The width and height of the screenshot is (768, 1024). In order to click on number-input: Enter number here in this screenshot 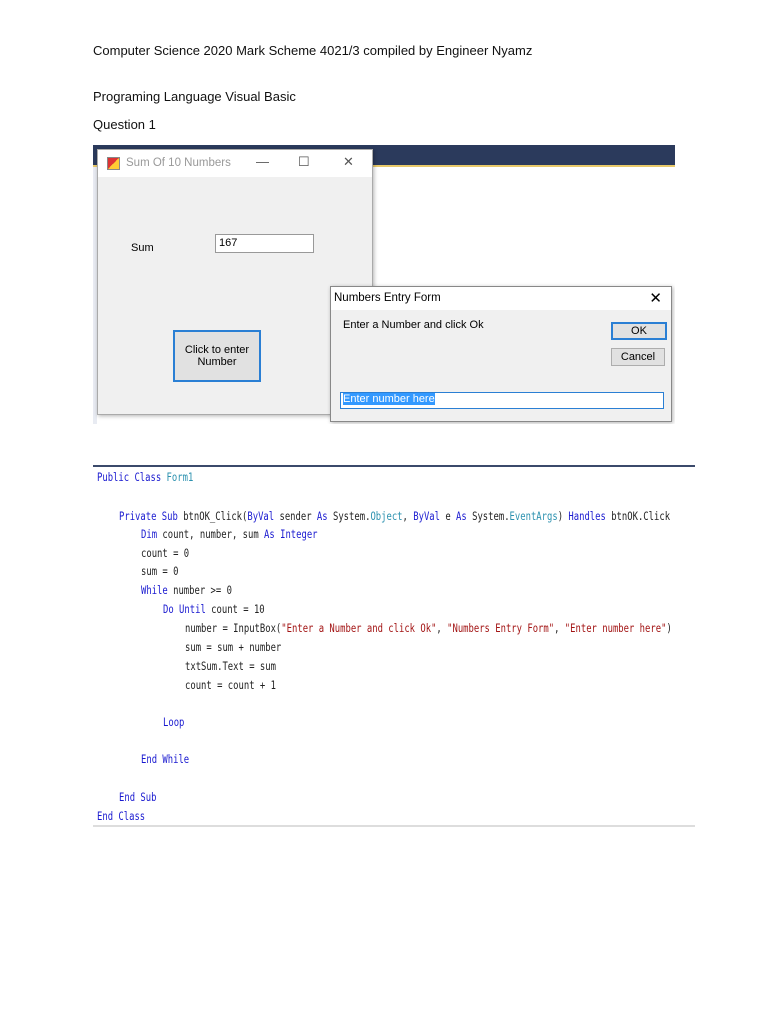, I will do `click(502, 400)`.